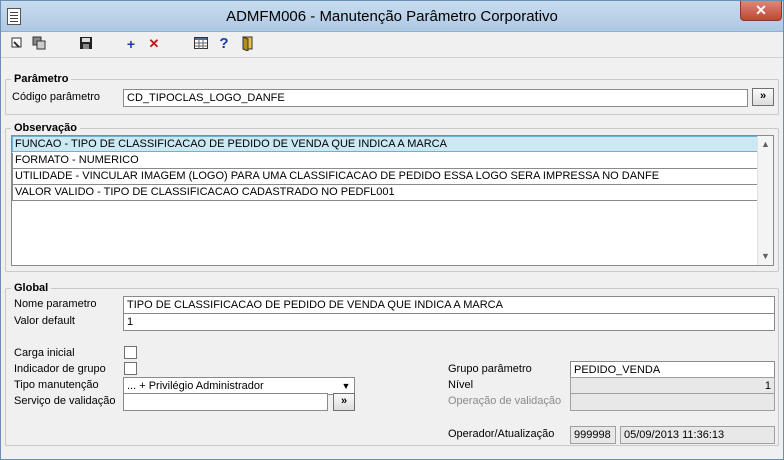 Image resolution: width=784 pixels, height=460 pixels. Describe the element at coordinates (60, 369) in the screenshot. I see `indicador-grupo-label: Indicador de grupo` at that location.